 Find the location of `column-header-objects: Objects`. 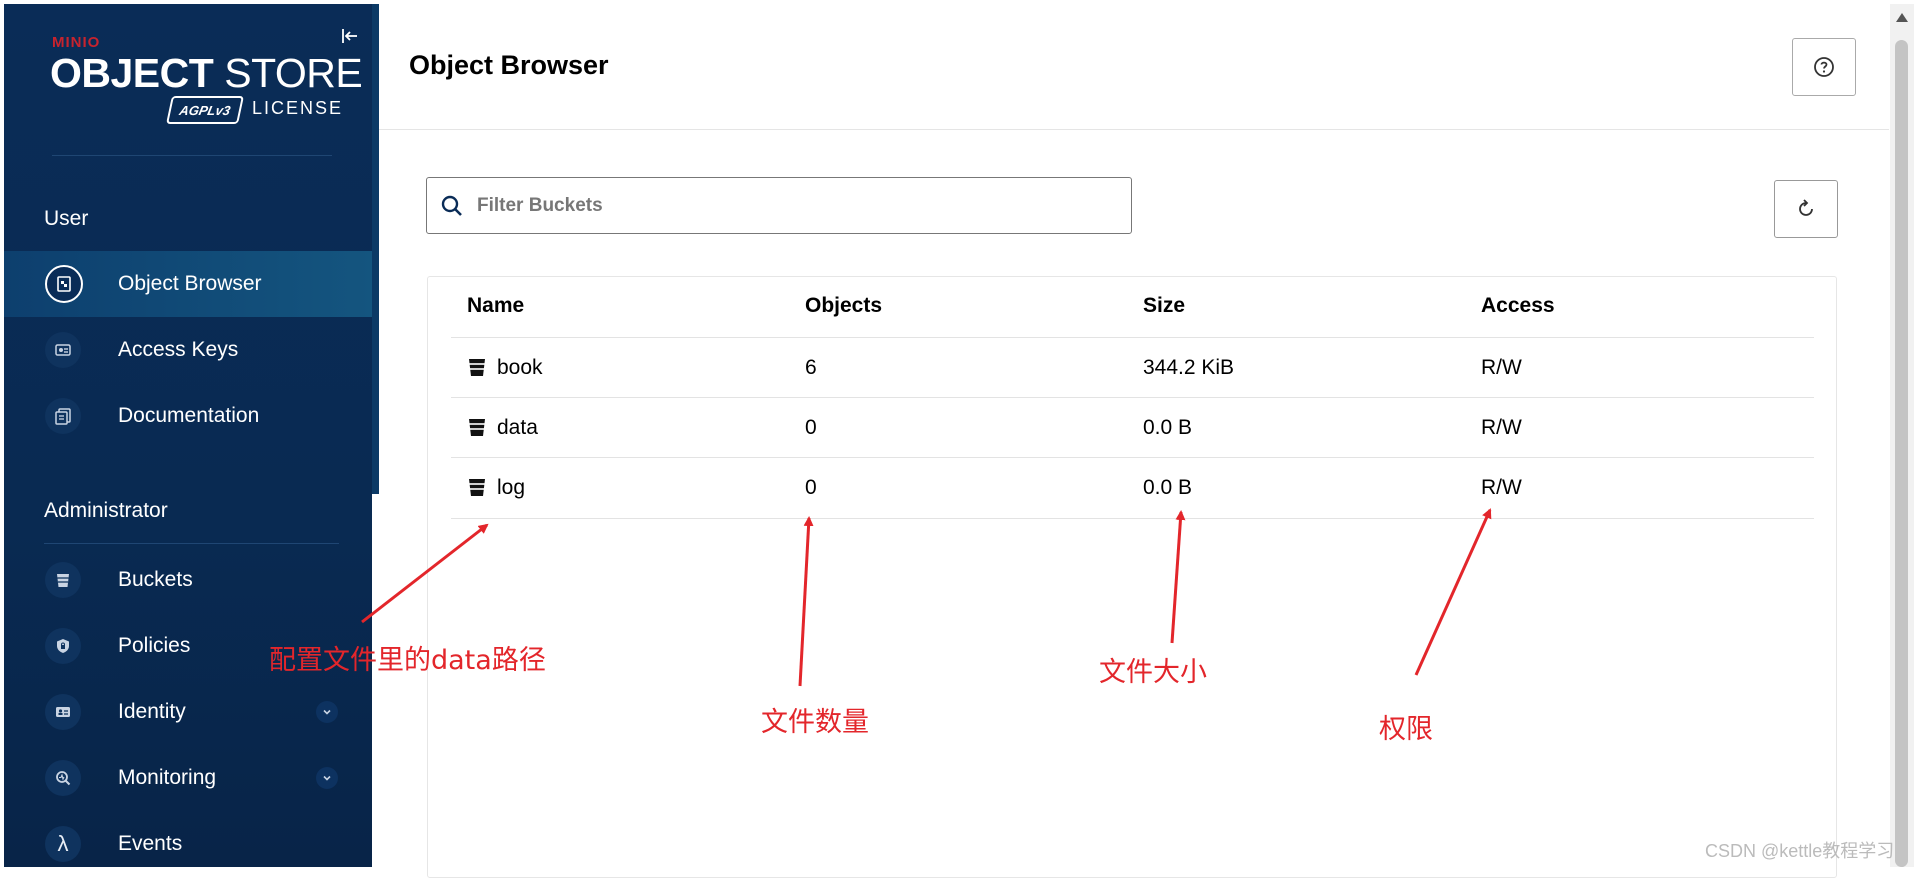

column-header-objects: Objects is located at coordinates (843, 306).